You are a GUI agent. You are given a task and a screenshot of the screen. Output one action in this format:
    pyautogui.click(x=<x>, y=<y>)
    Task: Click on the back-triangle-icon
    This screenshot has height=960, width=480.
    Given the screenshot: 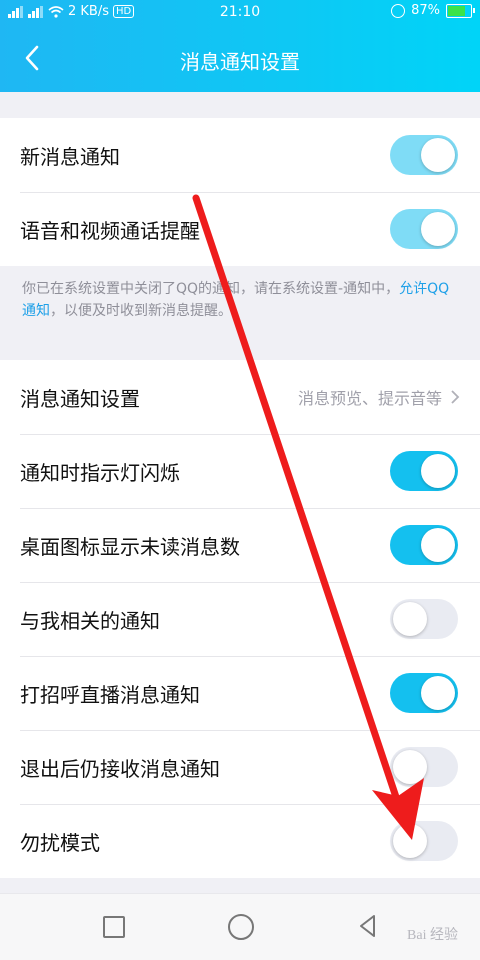 What is the action you would take?
    pyautogui.click(x=368, y=926)
    